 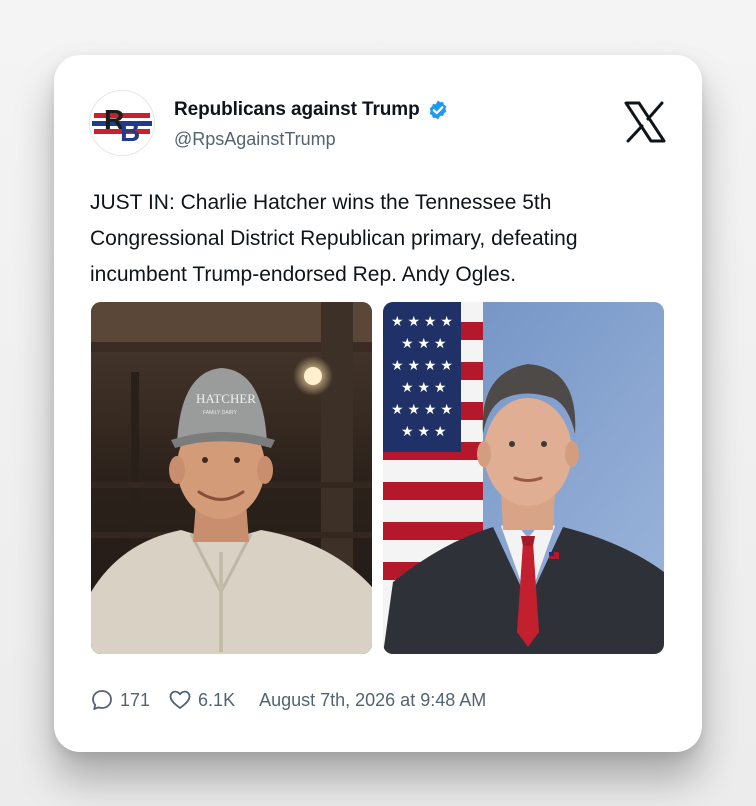 I want to click on cap-text: HATCHER, so click(x=226, y=398).